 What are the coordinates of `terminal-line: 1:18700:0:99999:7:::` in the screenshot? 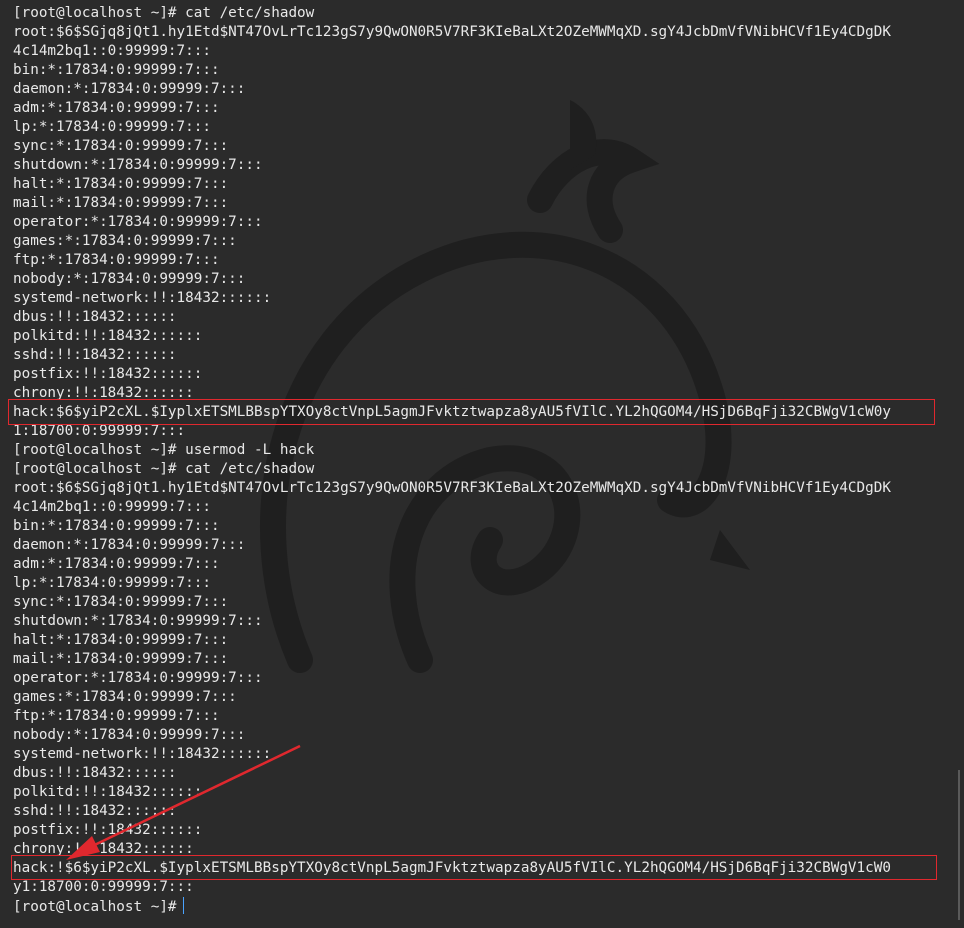 It's located at (99, 431).